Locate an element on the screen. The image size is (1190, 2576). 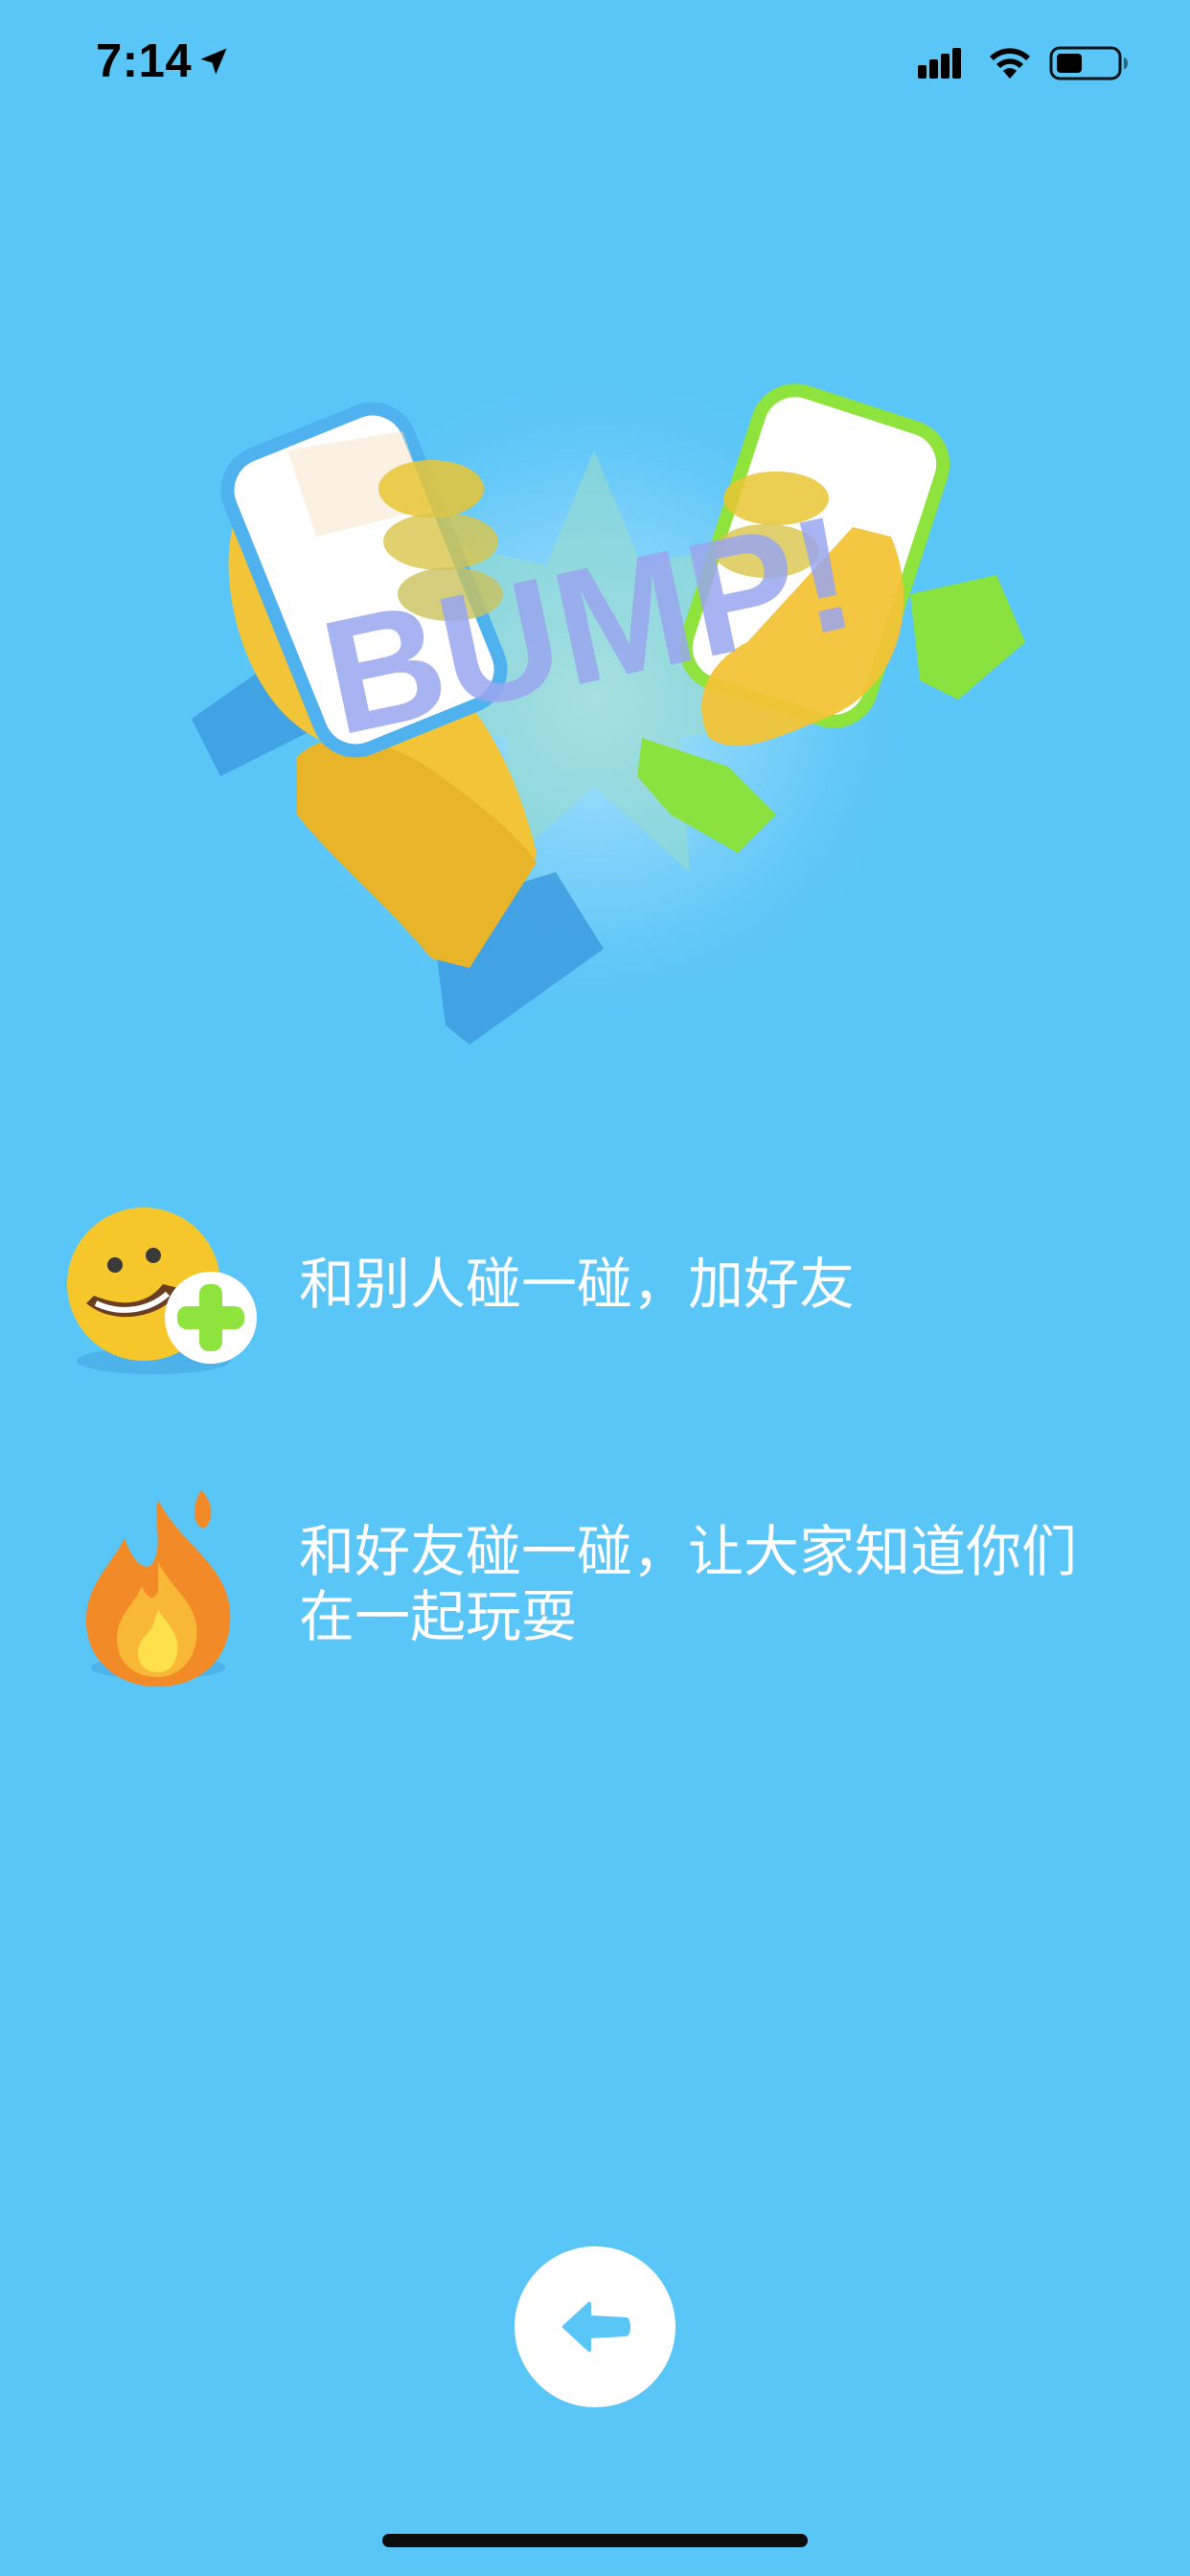
feature-hangout-text: 和好友碰一碰，让大家知道你们 在一起玩耍 is located at coordinates (720, 1584).